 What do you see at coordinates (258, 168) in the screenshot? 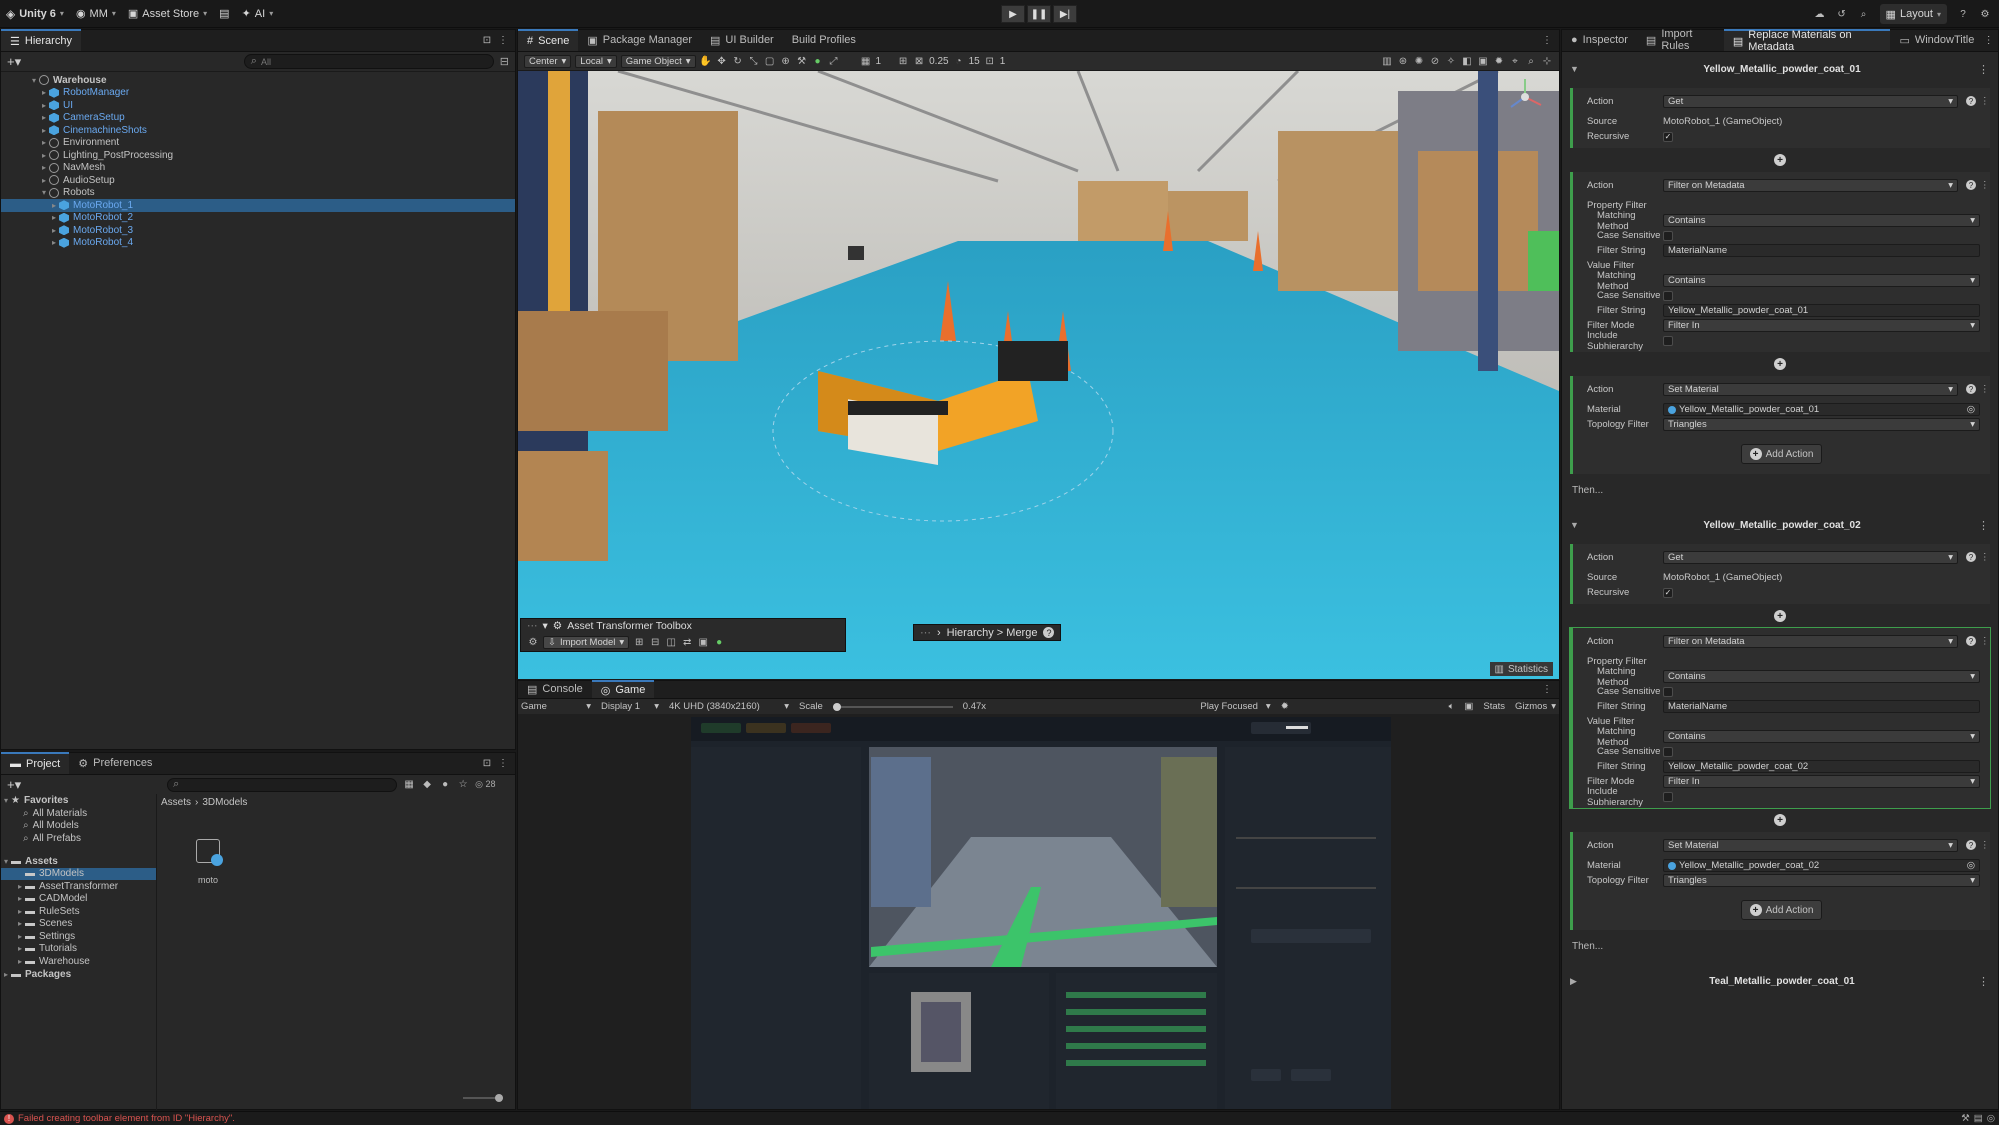
I see `hierarchy-item: ▸ NavMesh` at bounding box center [258, 168].